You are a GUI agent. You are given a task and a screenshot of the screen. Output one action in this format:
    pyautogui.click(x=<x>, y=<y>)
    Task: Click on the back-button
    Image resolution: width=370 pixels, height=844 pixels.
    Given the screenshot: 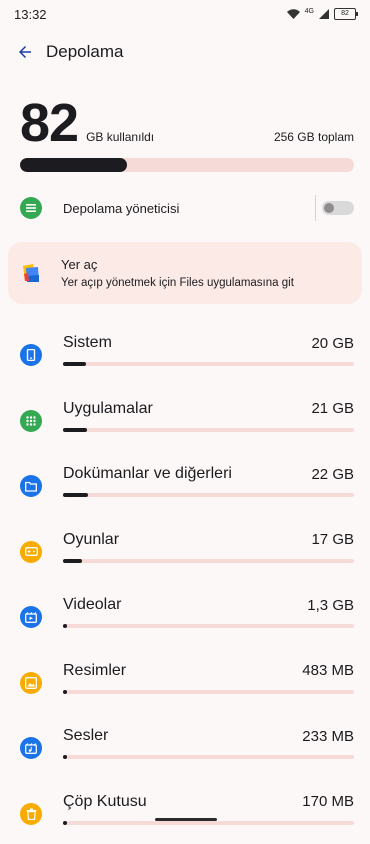 What is the action you would take?
    pyautogui.click(x=25, y=52)
    